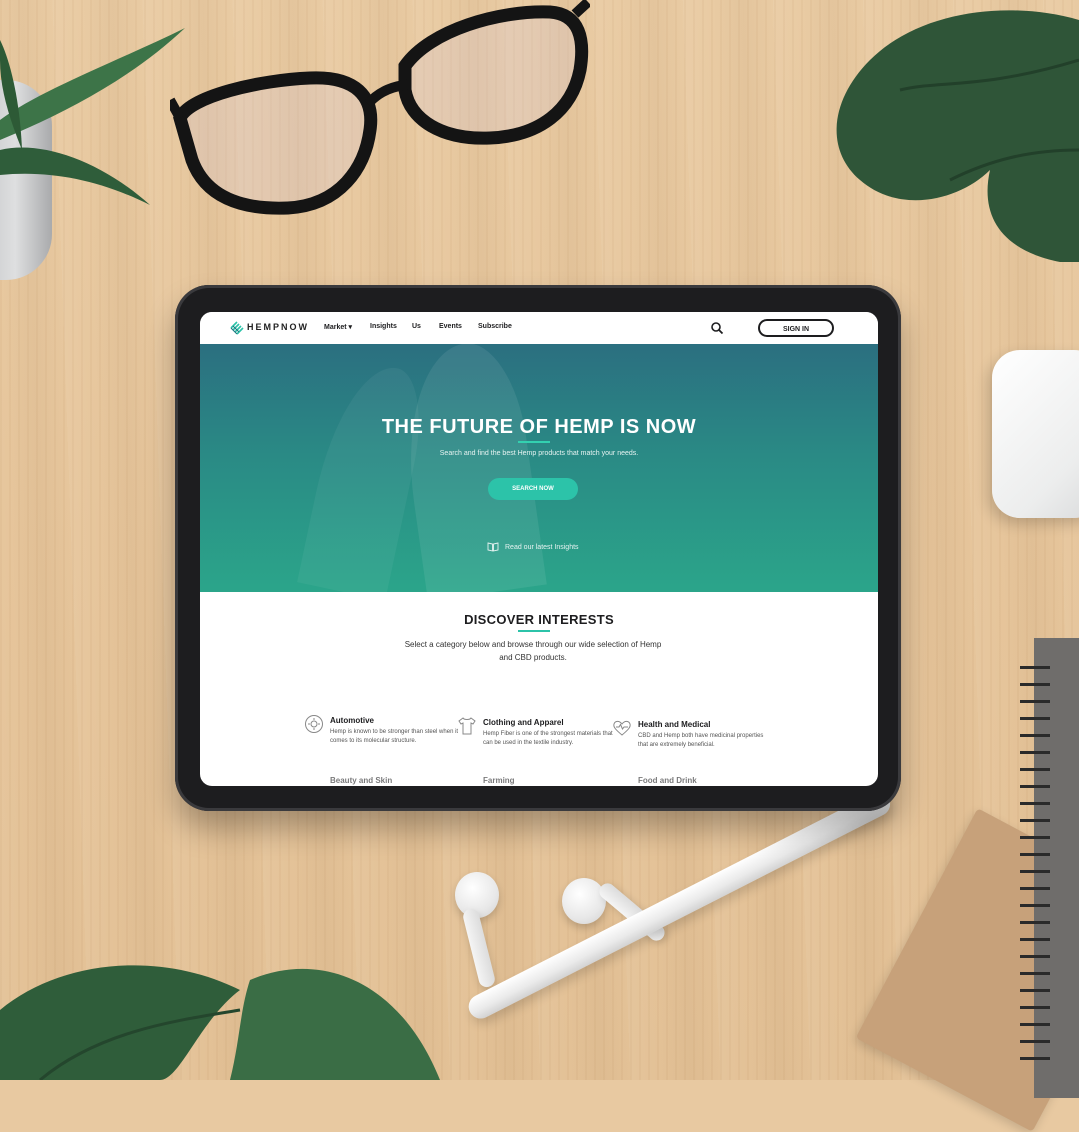 Image resolution: width=1079 pixels, height=1132 pixels. Describe the element at coordinates (523, 722) in the screenshot. I see `category-title: Clothing and Apparel` at that location.